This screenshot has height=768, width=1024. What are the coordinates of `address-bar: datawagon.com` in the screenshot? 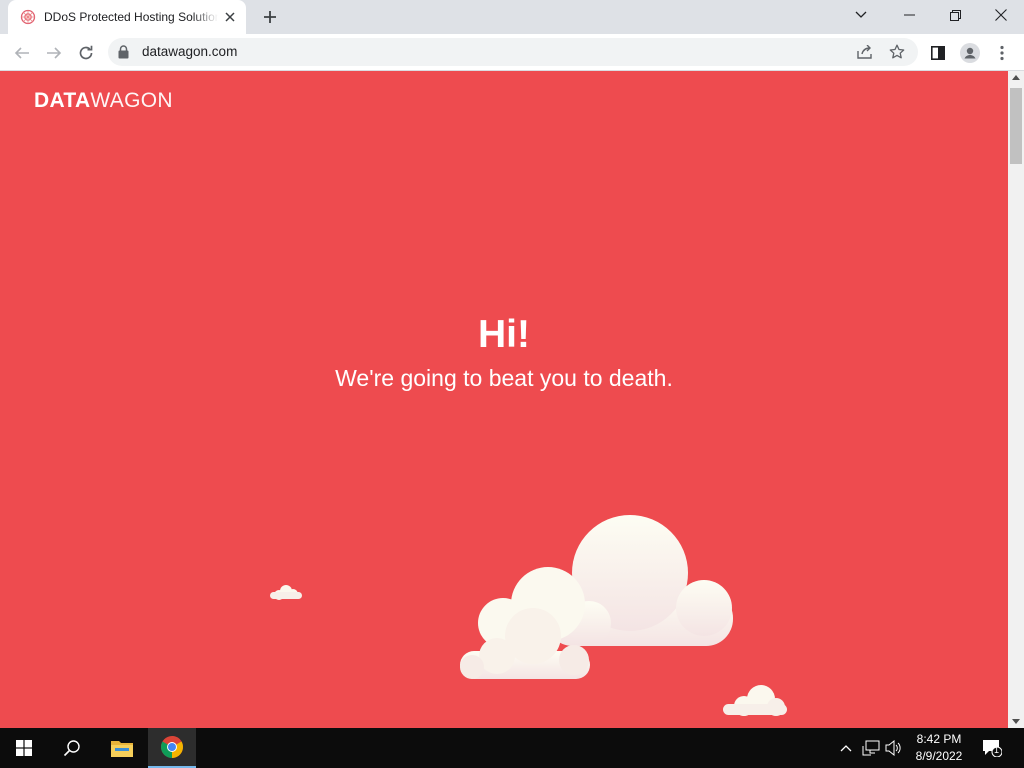 It's located at (513, 52).